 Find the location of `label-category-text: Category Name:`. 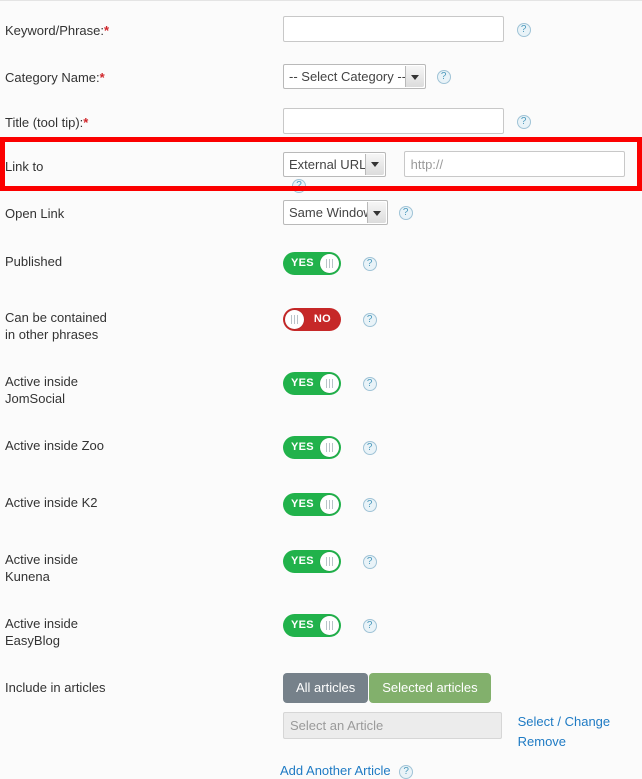

label-category-text: Category Name: is located at coordinates (52, 77).